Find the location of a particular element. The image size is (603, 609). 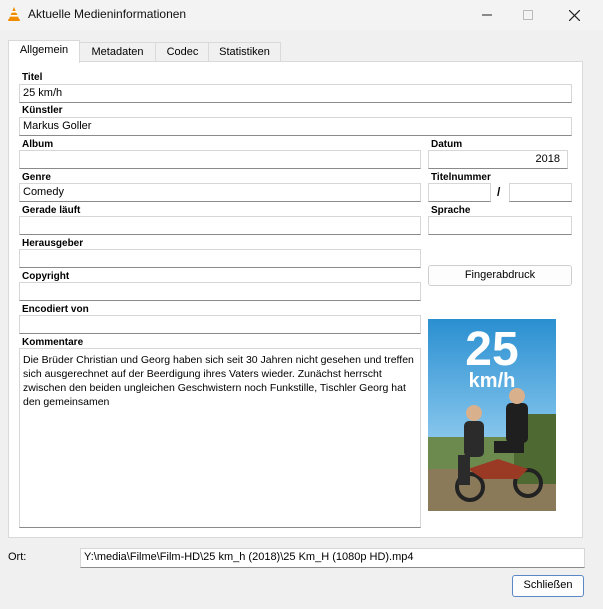

close-icon is located at coordinates (574, 15).